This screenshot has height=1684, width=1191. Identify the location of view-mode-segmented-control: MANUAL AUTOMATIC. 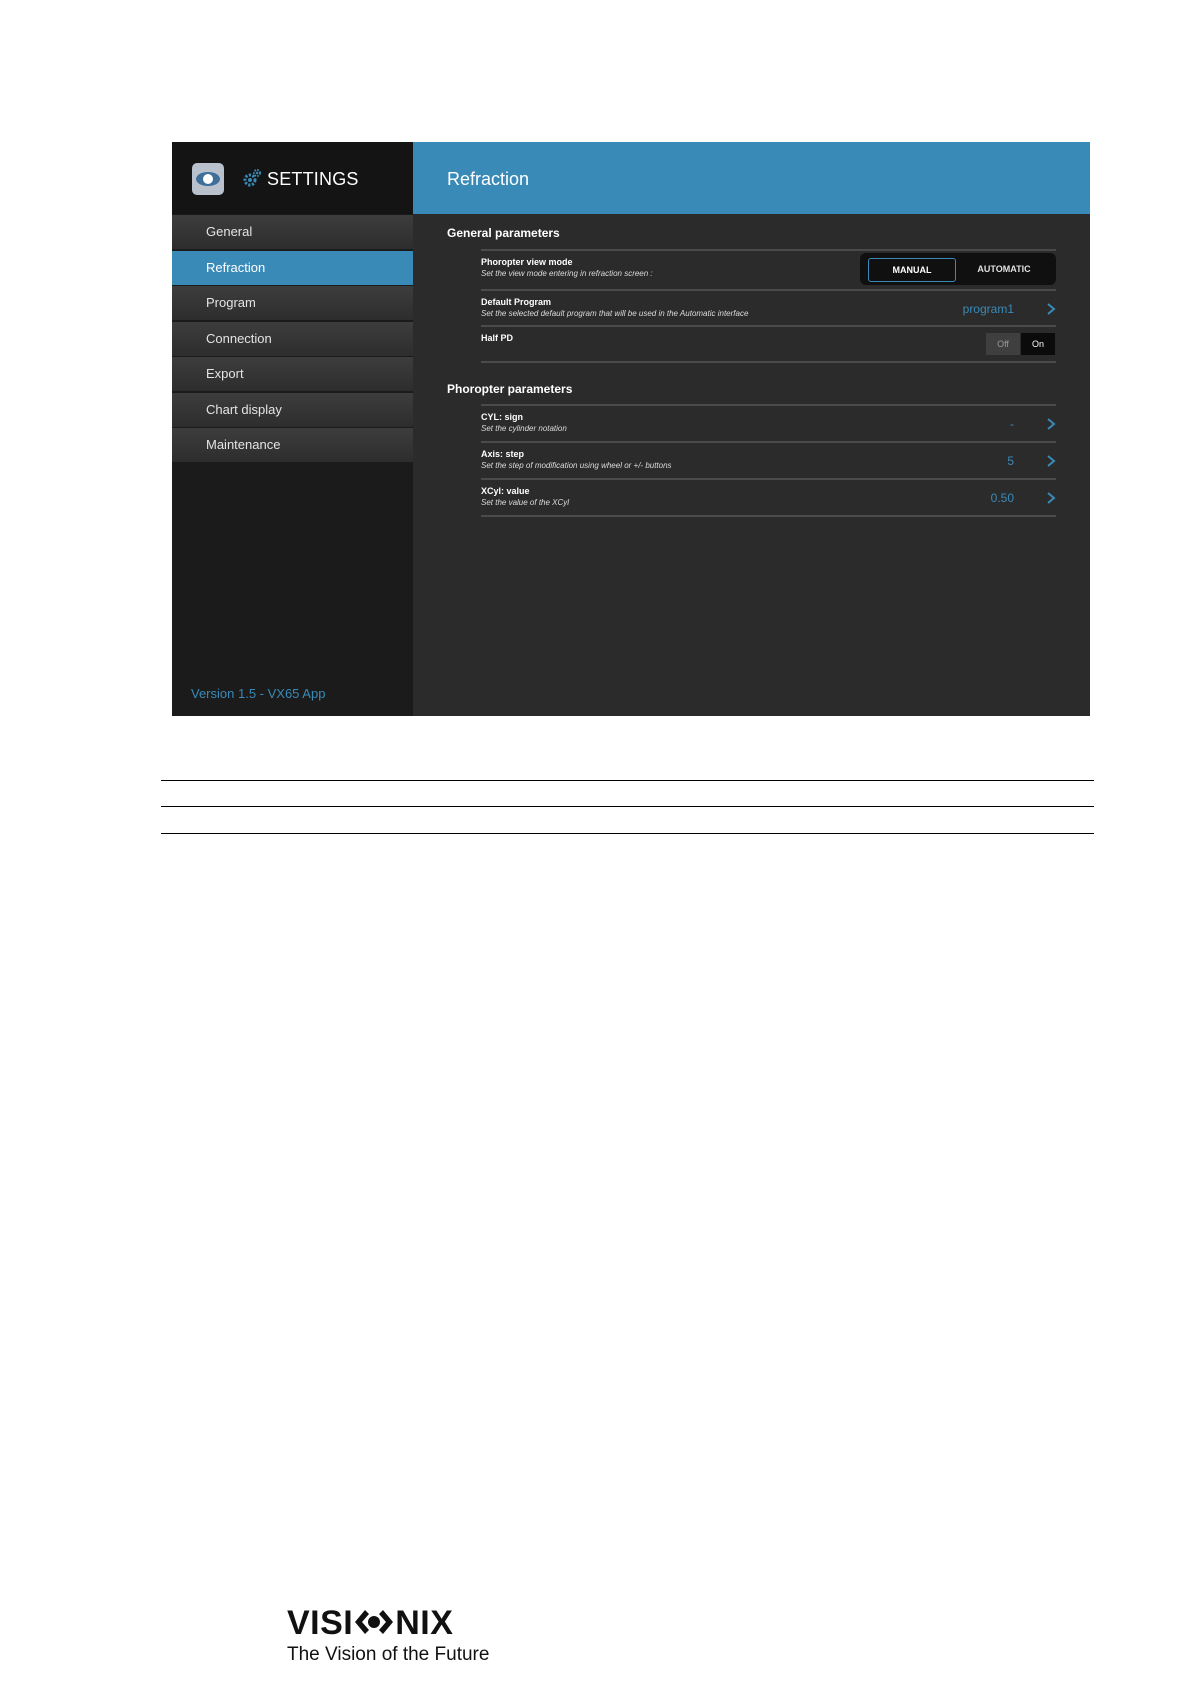
(958, 269).